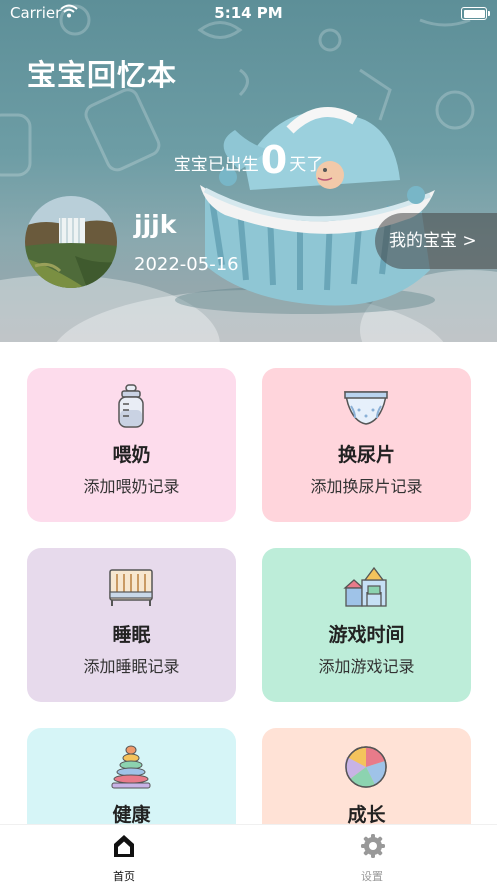 The image size is (497, 884). What do you see at coordinates (131, 815) in the screenshot?
I see `card-title: 健康` at bounding box center [131, 815].